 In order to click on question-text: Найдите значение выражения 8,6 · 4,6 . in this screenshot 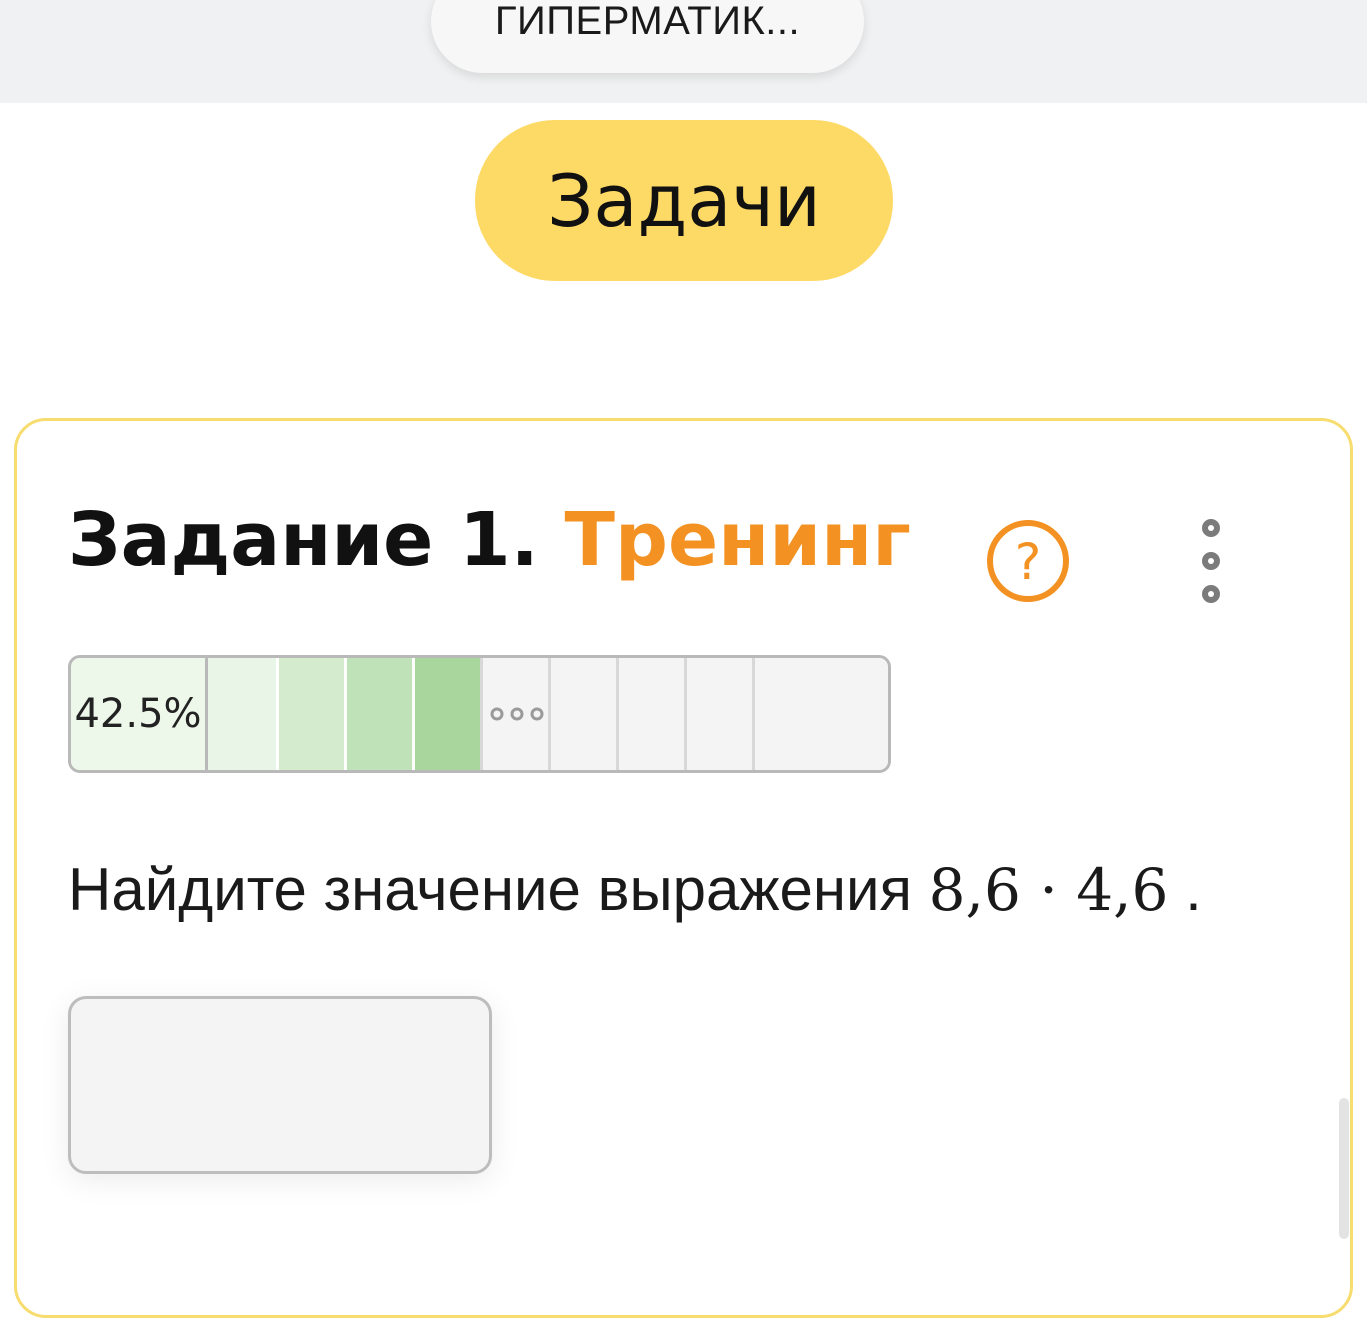, I will do `click(635, 890)`.